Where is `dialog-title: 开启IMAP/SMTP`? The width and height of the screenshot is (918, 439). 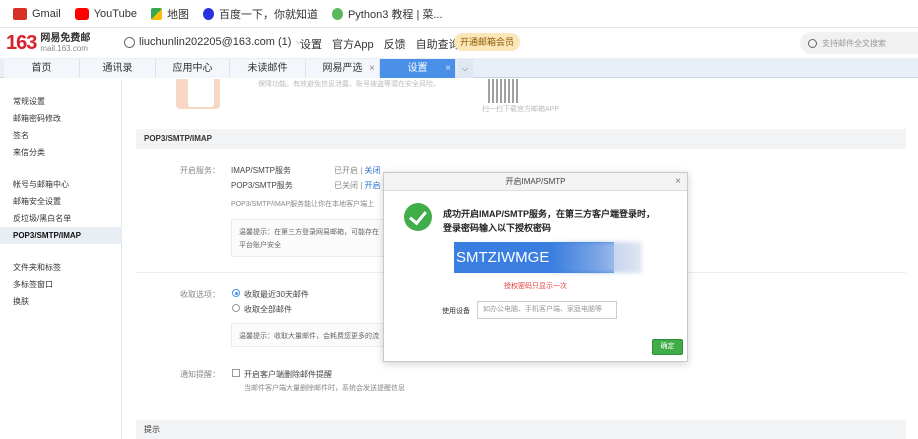
dialog-title: 开启IMAP/SMTP is located at coordinates (535, 181).